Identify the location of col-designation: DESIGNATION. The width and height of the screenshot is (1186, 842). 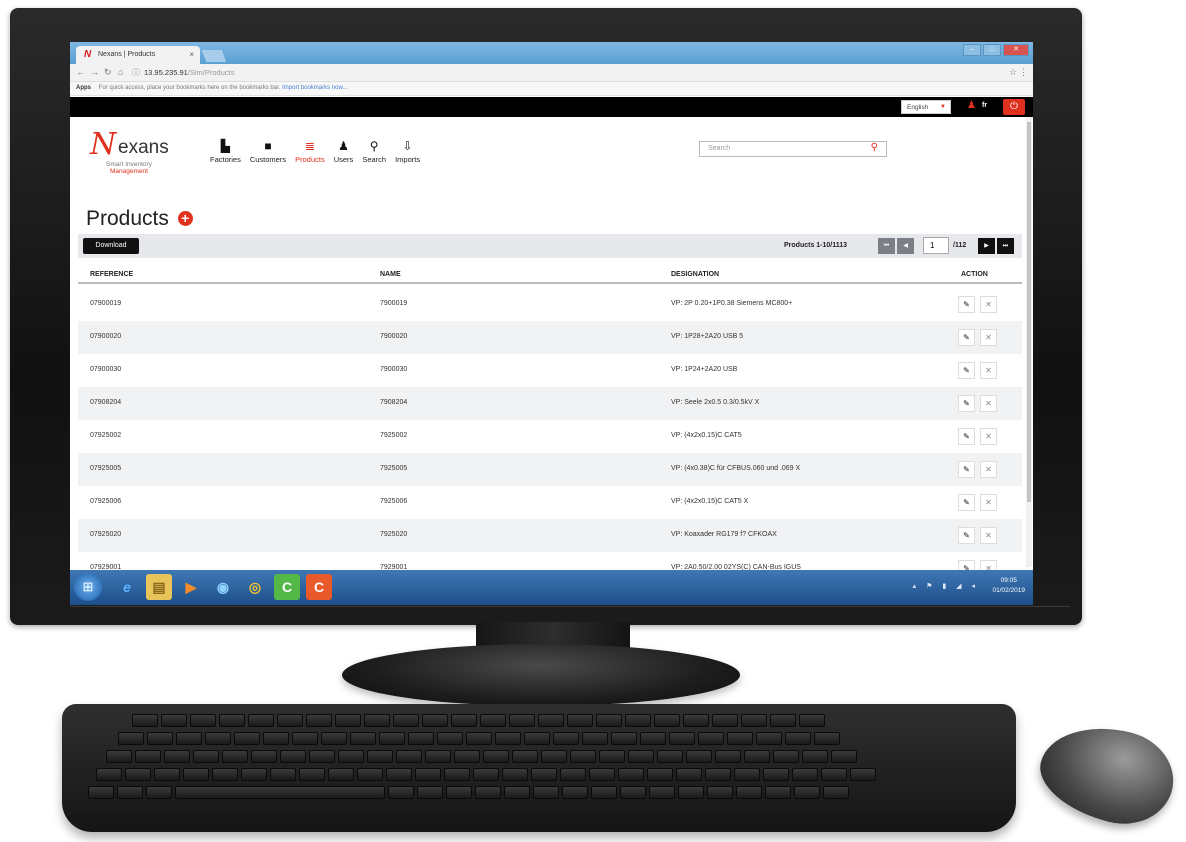
(695, 274).